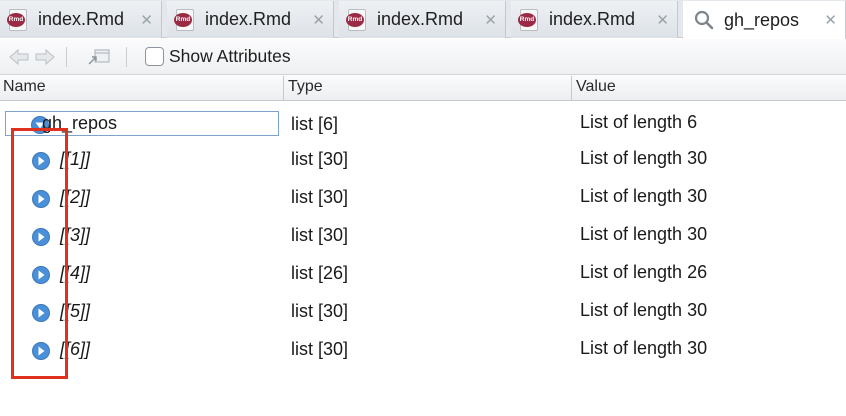 The width and height of the screenshot is (846, 416). Describe the element at coordinates (230, 56) in the screenshot. I see `show-attributes-label: Show Attributes` at that location.